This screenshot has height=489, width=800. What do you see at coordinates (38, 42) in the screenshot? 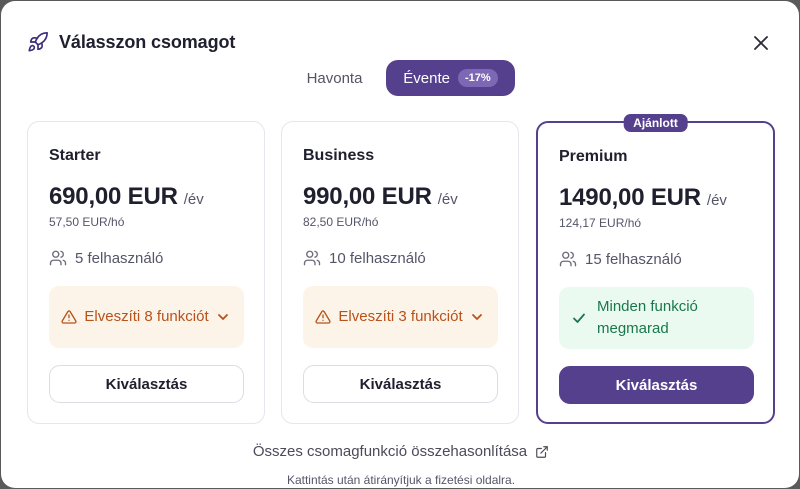
I see `rocket-icon` at bounding box center [38, 42].